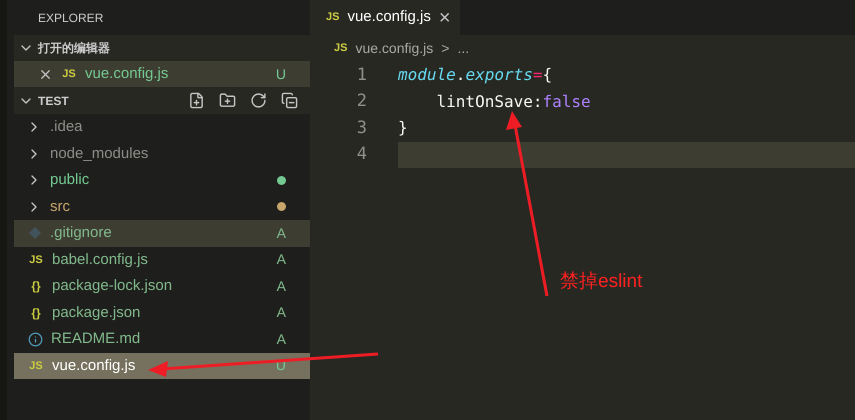 This screenshot has height=420, width=855. What do you see at coordinates (361, 128) in the screenshot?
I see `line-number: 3` at bounding box center [361, 128].